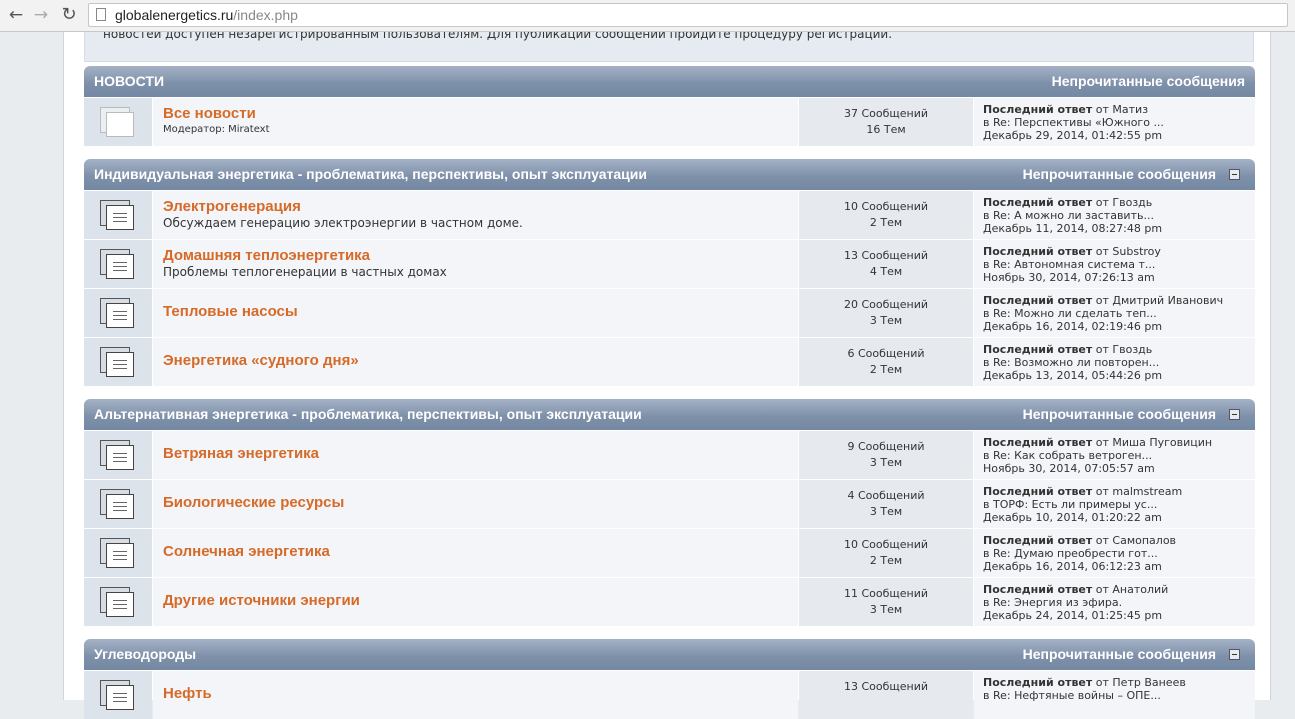  I want to click on last-post-author: Матиз, so click(1130, 109).